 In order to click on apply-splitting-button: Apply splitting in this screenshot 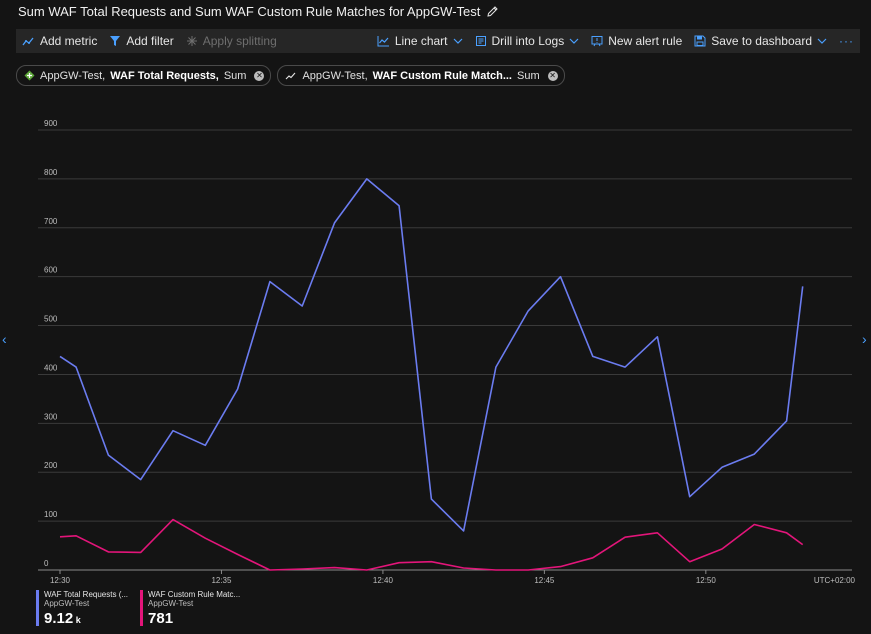, I will do `click(231, 41)`.